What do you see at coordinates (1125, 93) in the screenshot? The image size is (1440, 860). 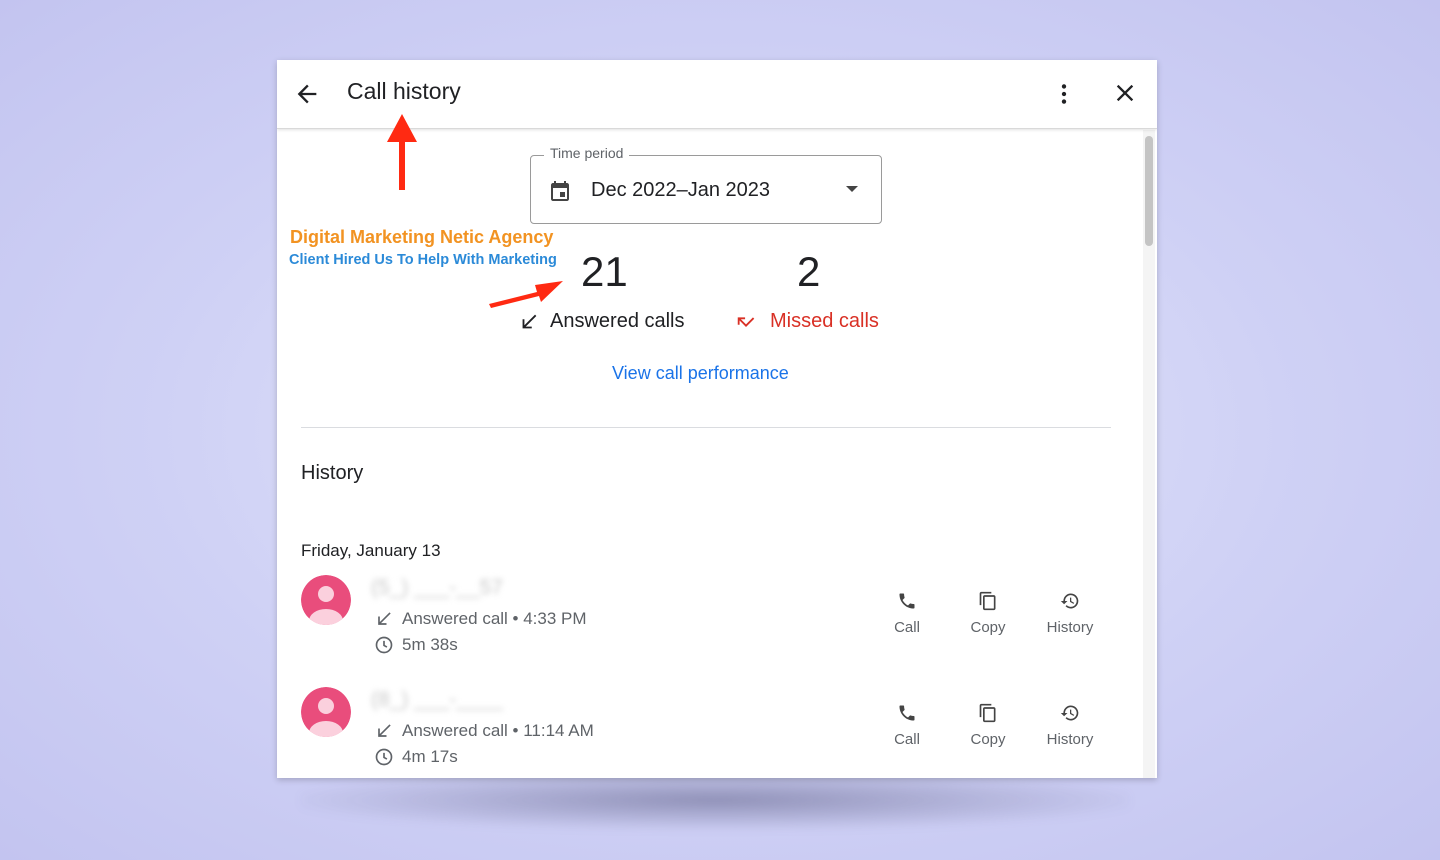 I see `close-icon` at bounding box center [1125, 93].